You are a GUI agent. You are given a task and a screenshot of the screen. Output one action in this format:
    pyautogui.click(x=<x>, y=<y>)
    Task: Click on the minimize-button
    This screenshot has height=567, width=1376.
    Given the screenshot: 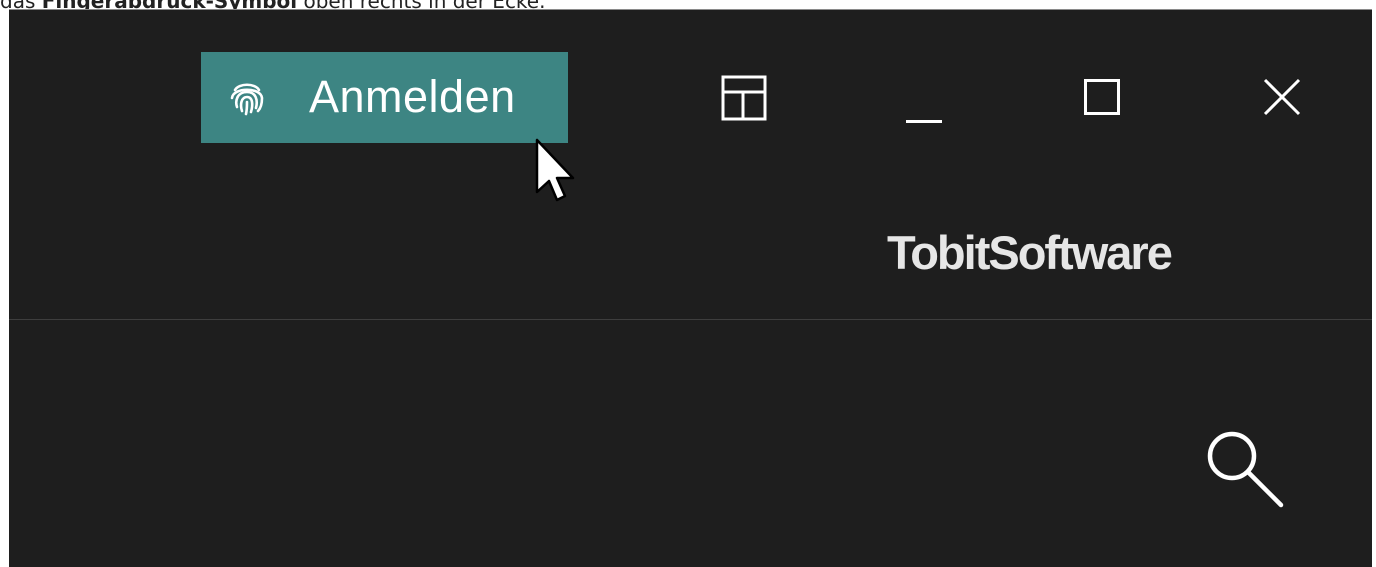 What is the action you would take?
    pyautogui.click(x=937, y=97)
    